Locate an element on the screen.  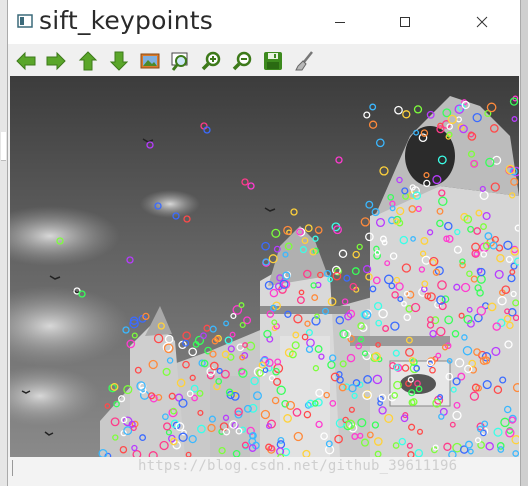
pan-right-button is located at coordinates (56, 61).